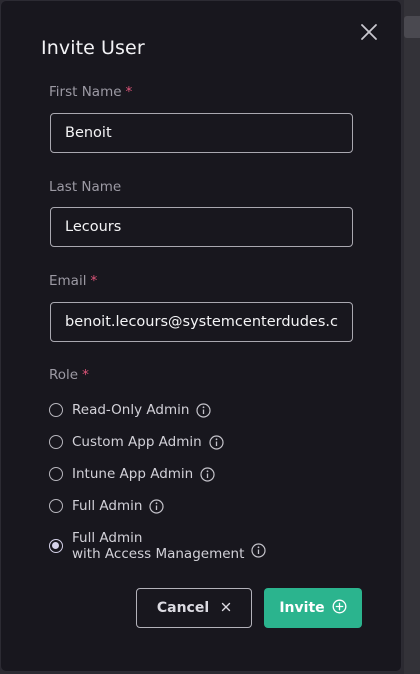 The height and width of the screenshot is (674, 420). What do you see at coordinates (339, 608) in the screenshot?
I see `plus-circle-icon` at bounding box center [339, 608].